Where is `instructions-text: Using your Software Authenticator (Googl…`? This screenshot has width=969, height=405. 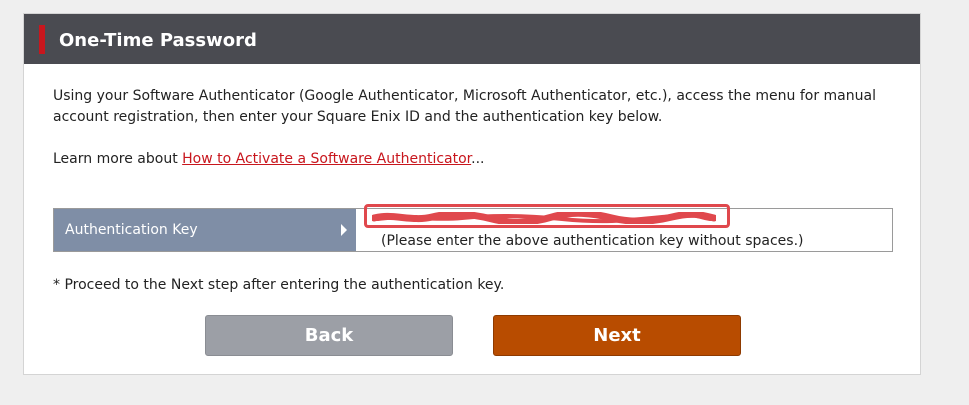
instructions-text: Using your Software Authenticator (Googl… is located at coordinates (464, 106).